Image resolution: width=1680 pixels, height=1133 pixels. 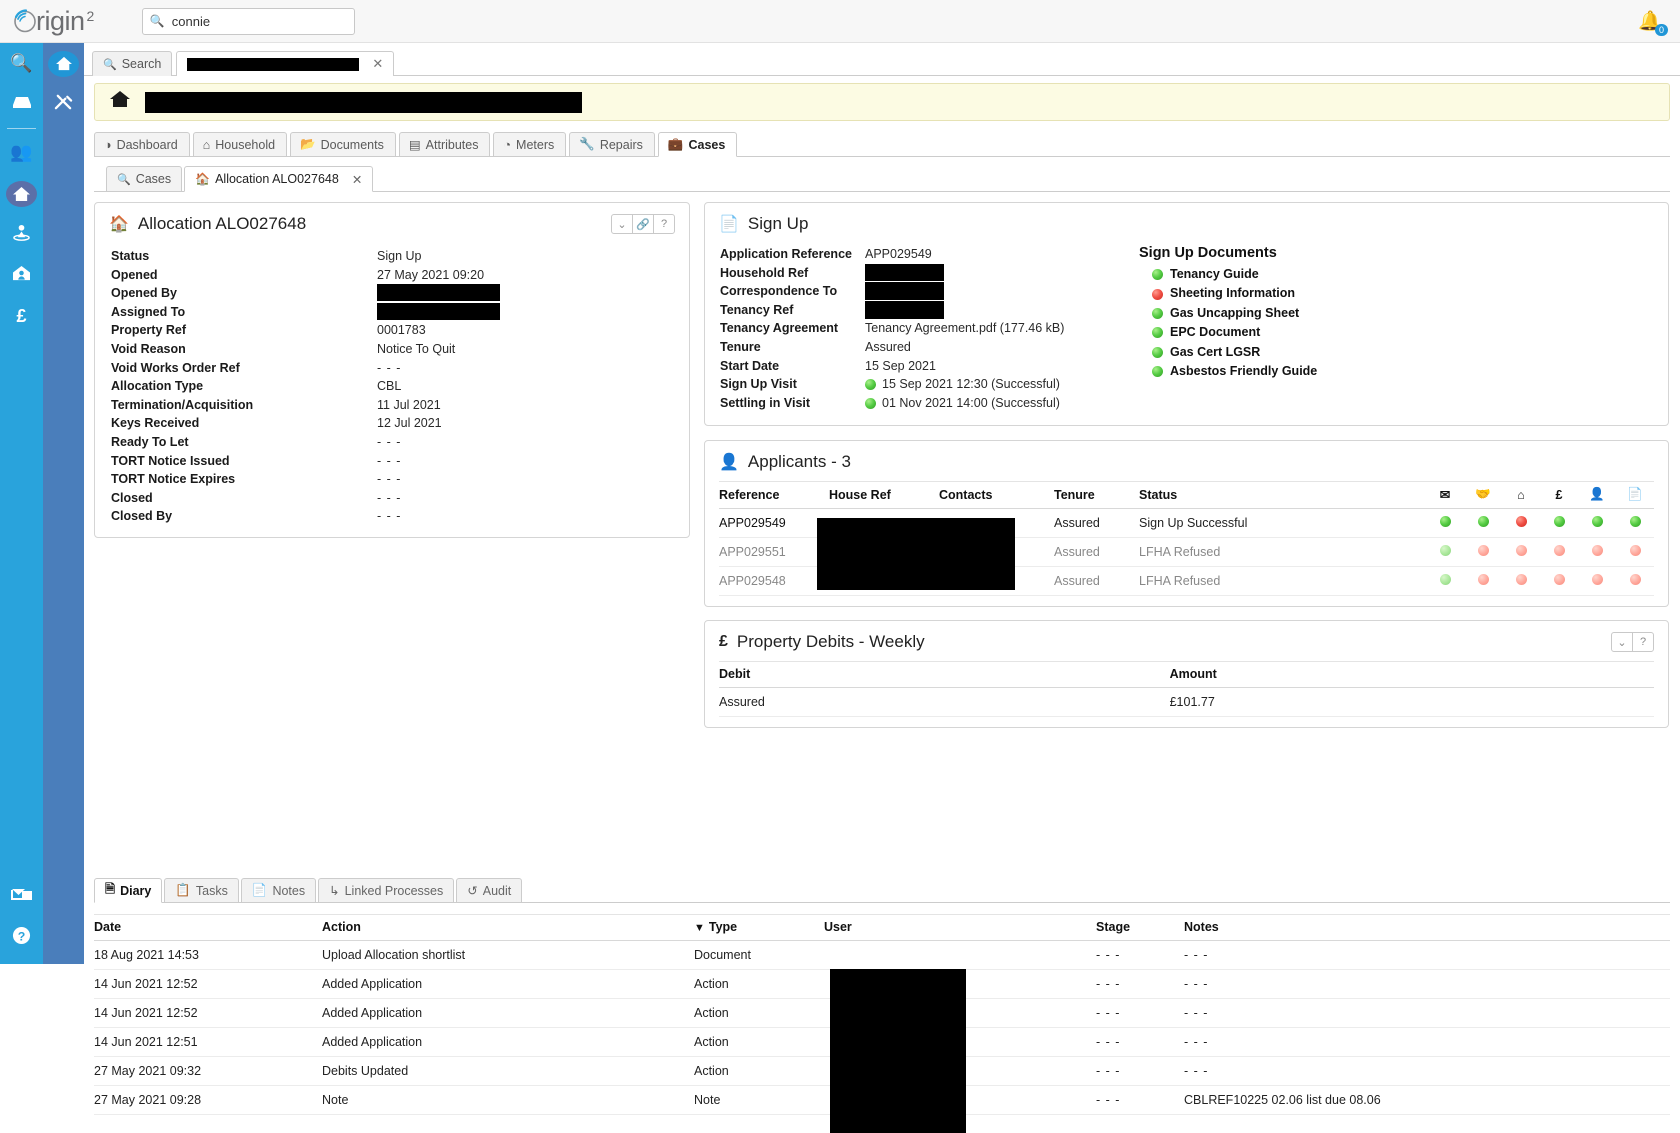 What do you see at coordinates (1228, 274) in the screenshot?
I see `document-item: Tenancy Guide` at bounding box center [1228, 274].